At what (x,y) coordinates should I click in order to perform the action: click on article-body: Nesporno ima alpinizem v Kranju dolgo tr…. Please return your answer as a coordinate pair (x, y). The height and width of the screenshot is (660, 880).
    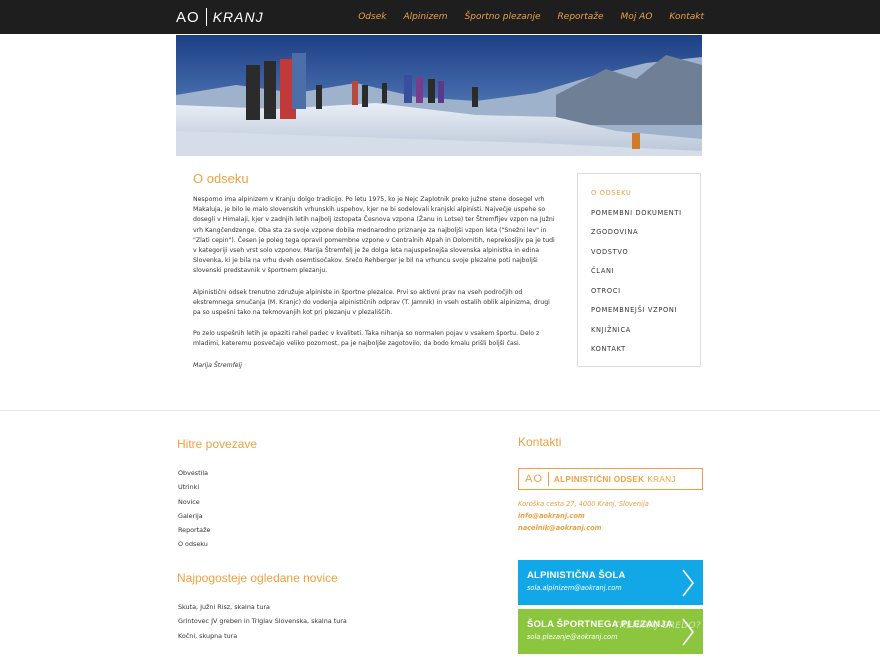
    Looking at the image, I should click on (374, 288).